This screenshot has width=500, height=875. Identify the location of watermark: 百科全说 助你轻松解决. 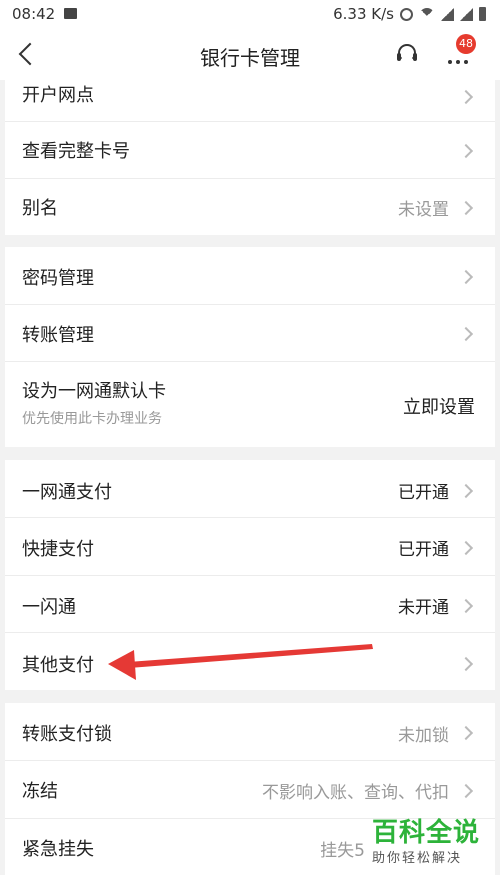
(432, 839).